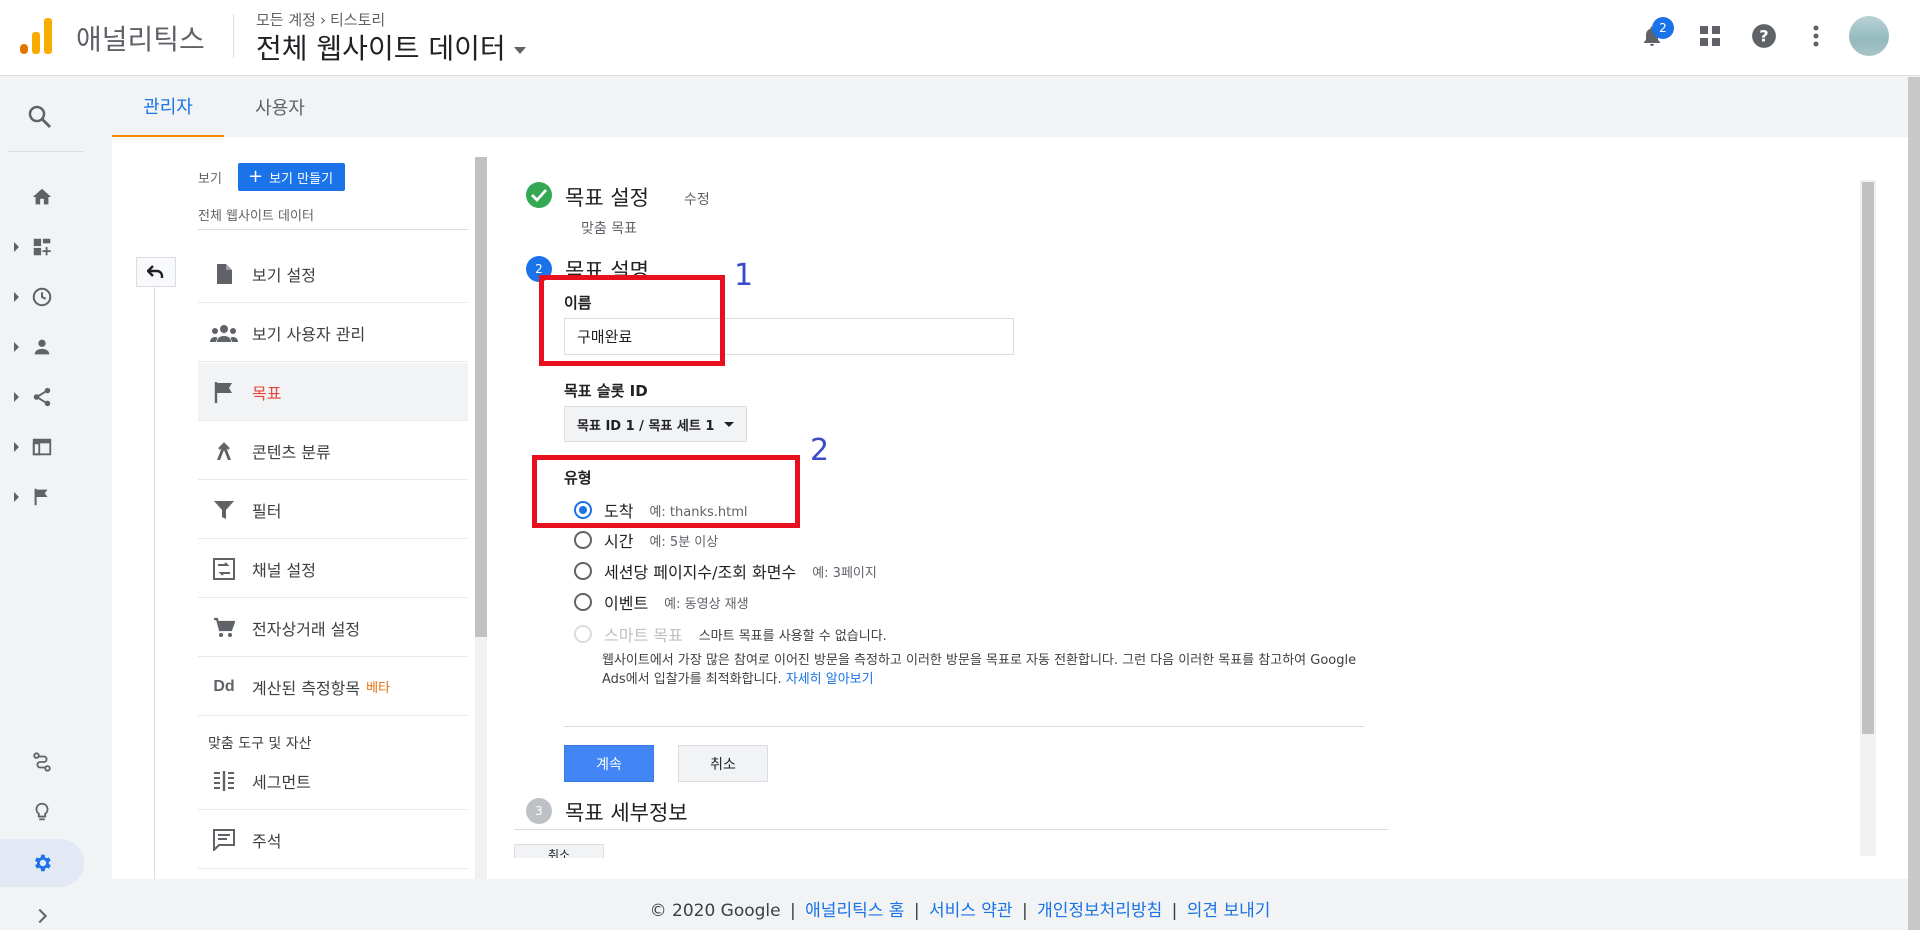 The height and width of the screenshot is (930, 1920). Describe the element at coordinates (260, 744) in the screenshot. I see `custom-tools-section-label: 맞춤 도구 및 자산` at that location.